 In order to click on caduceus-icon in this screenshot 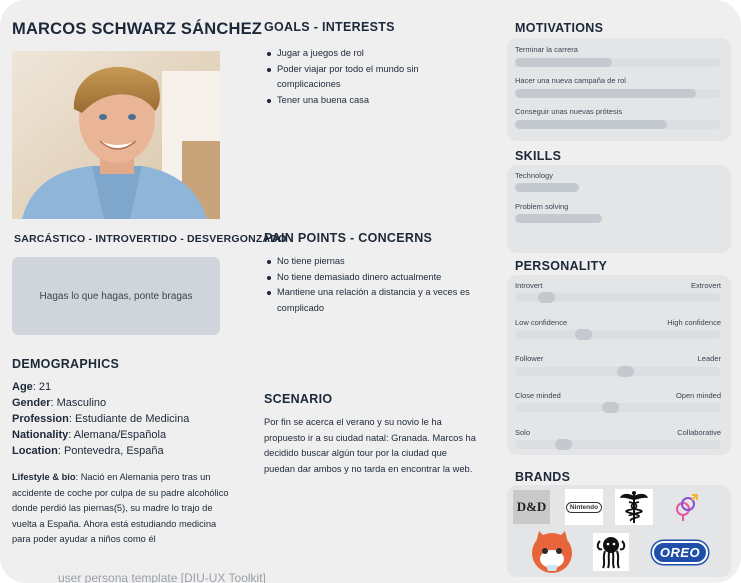, I will do `click(634, 507)`.